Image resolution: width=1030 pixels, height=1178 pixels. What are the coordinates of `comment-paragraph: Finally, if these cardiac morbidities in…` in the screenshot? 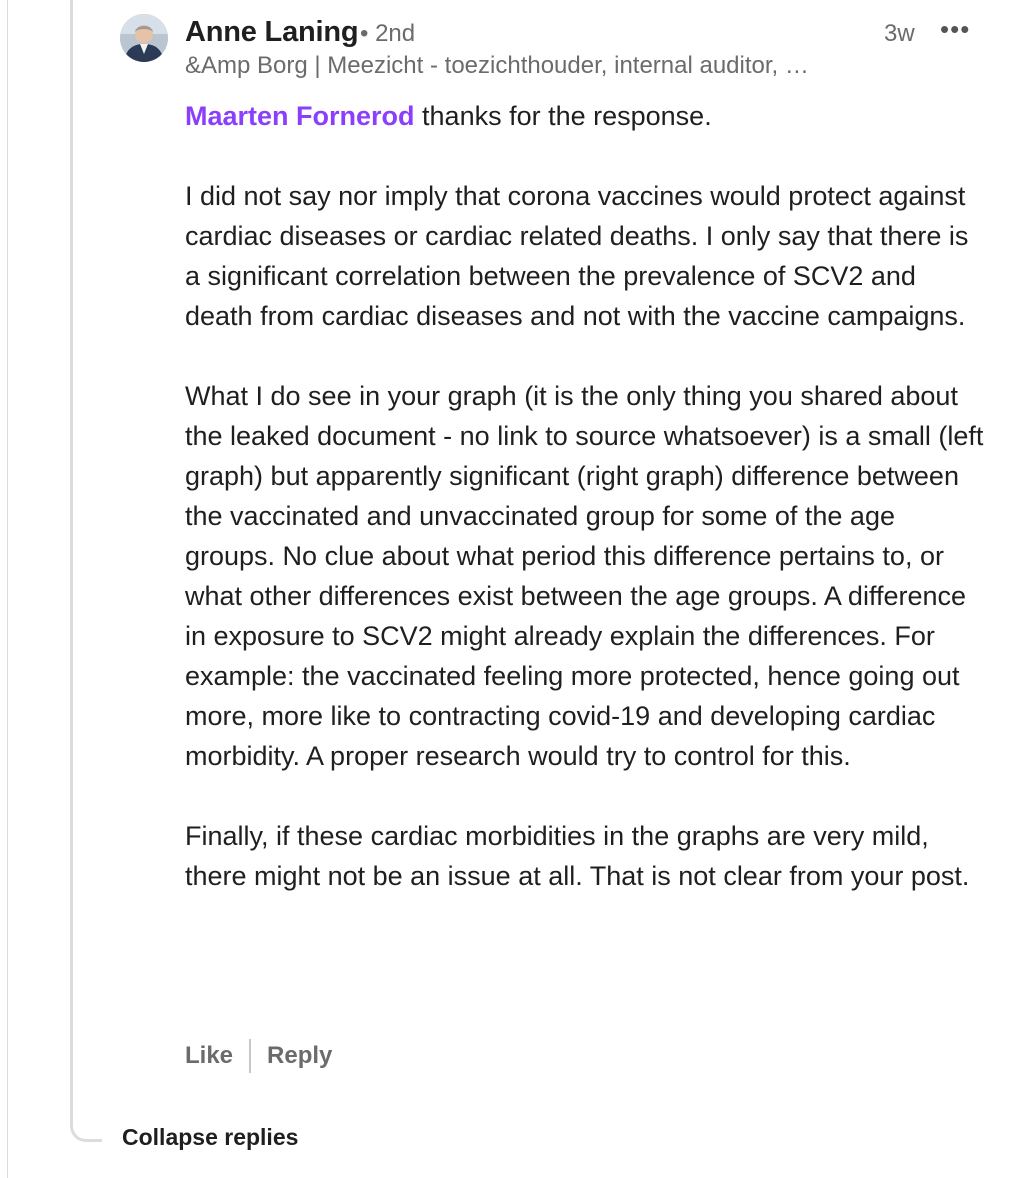 It's located at (577, 856).